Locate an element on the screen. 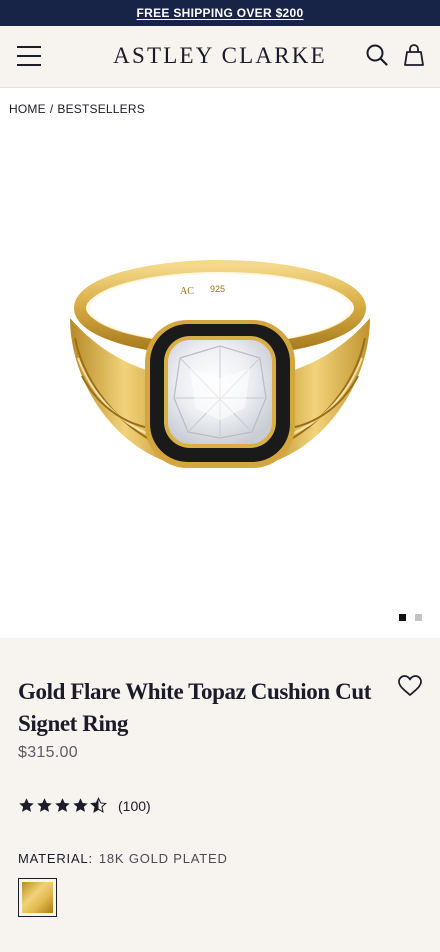 Image resolution: width=440 pixels, height=952 pixels. free-shipping-link: FREE SHIPPING OVER $200 is located at coordinates (220, 13).